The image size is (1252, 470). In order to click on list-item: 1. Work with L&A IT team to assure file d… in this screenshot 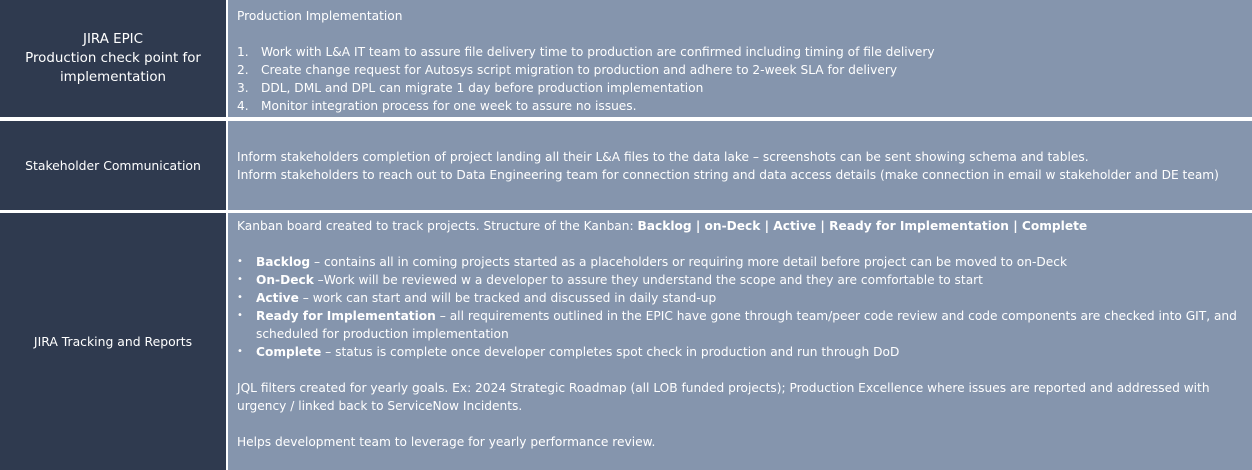, I will do `click(586, 52)`.